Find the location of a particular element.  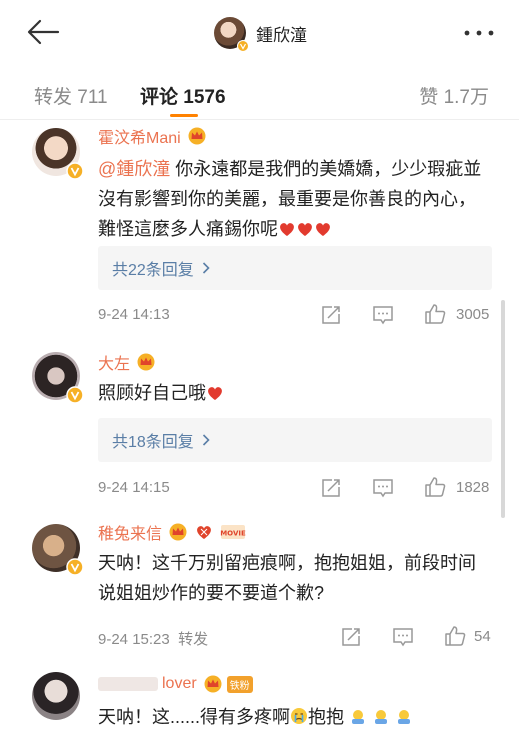

top-bar: 鍾欣潼 is located at coordinates (259, 32).